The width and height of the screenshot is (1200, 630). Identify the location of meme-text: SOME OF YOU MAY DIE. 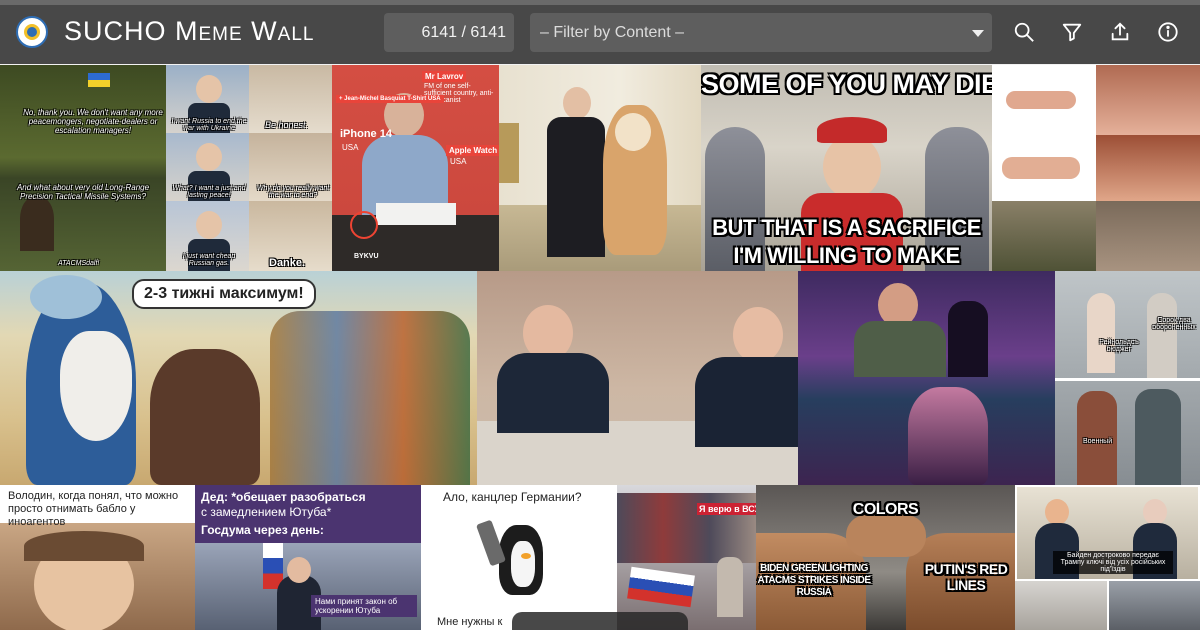
(846, 84).